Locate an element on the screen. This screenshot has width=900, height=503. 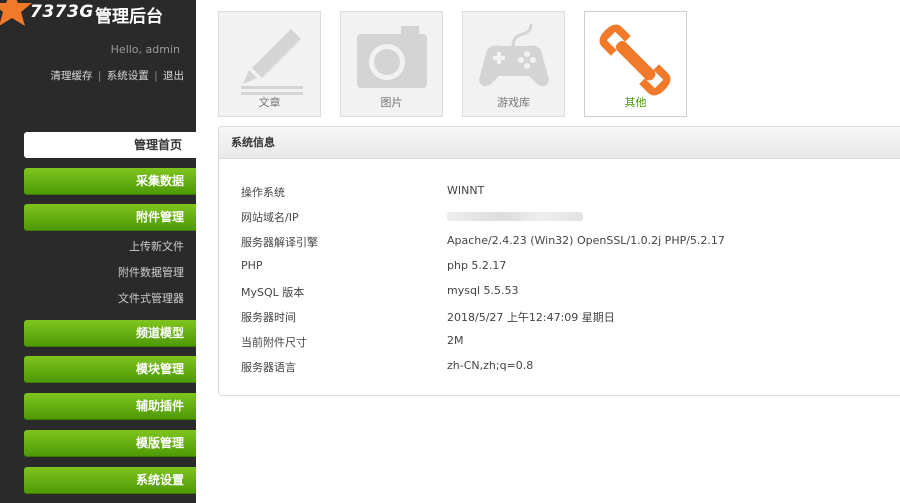
info-key: MySQL 版本 is located at coordinates (273, 292).